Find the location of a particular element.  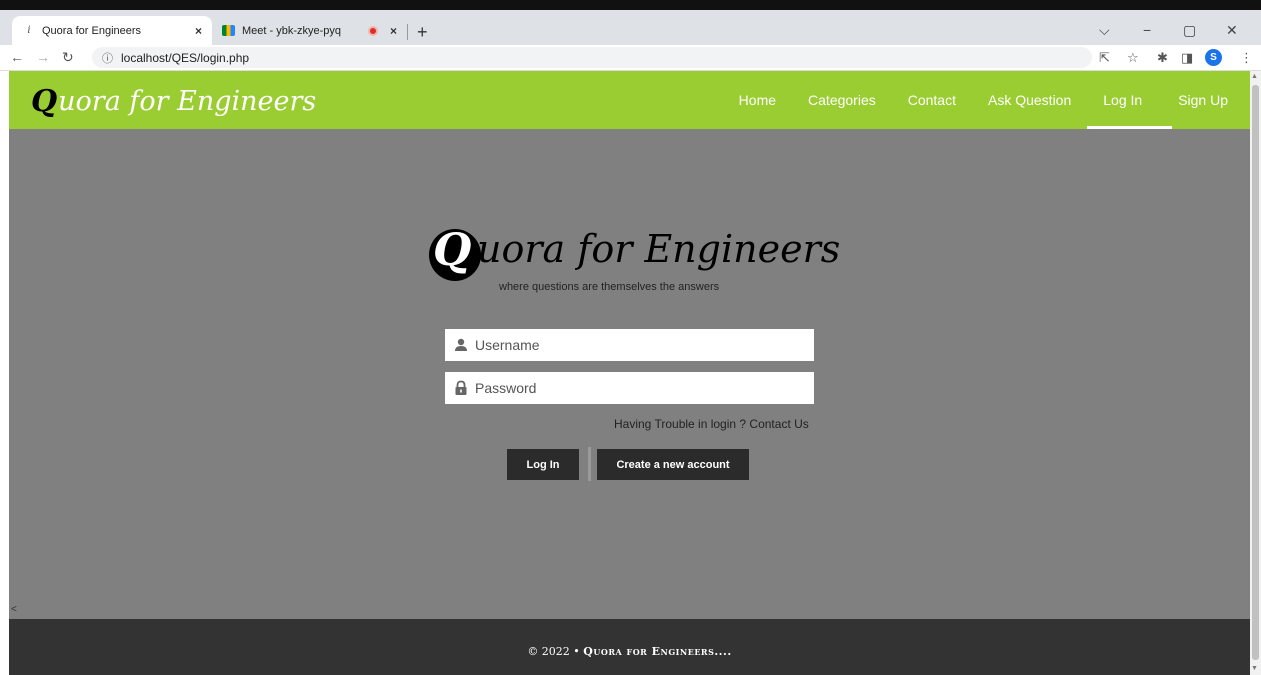

meet-favicon-icon is located at coordinates (228, 30).